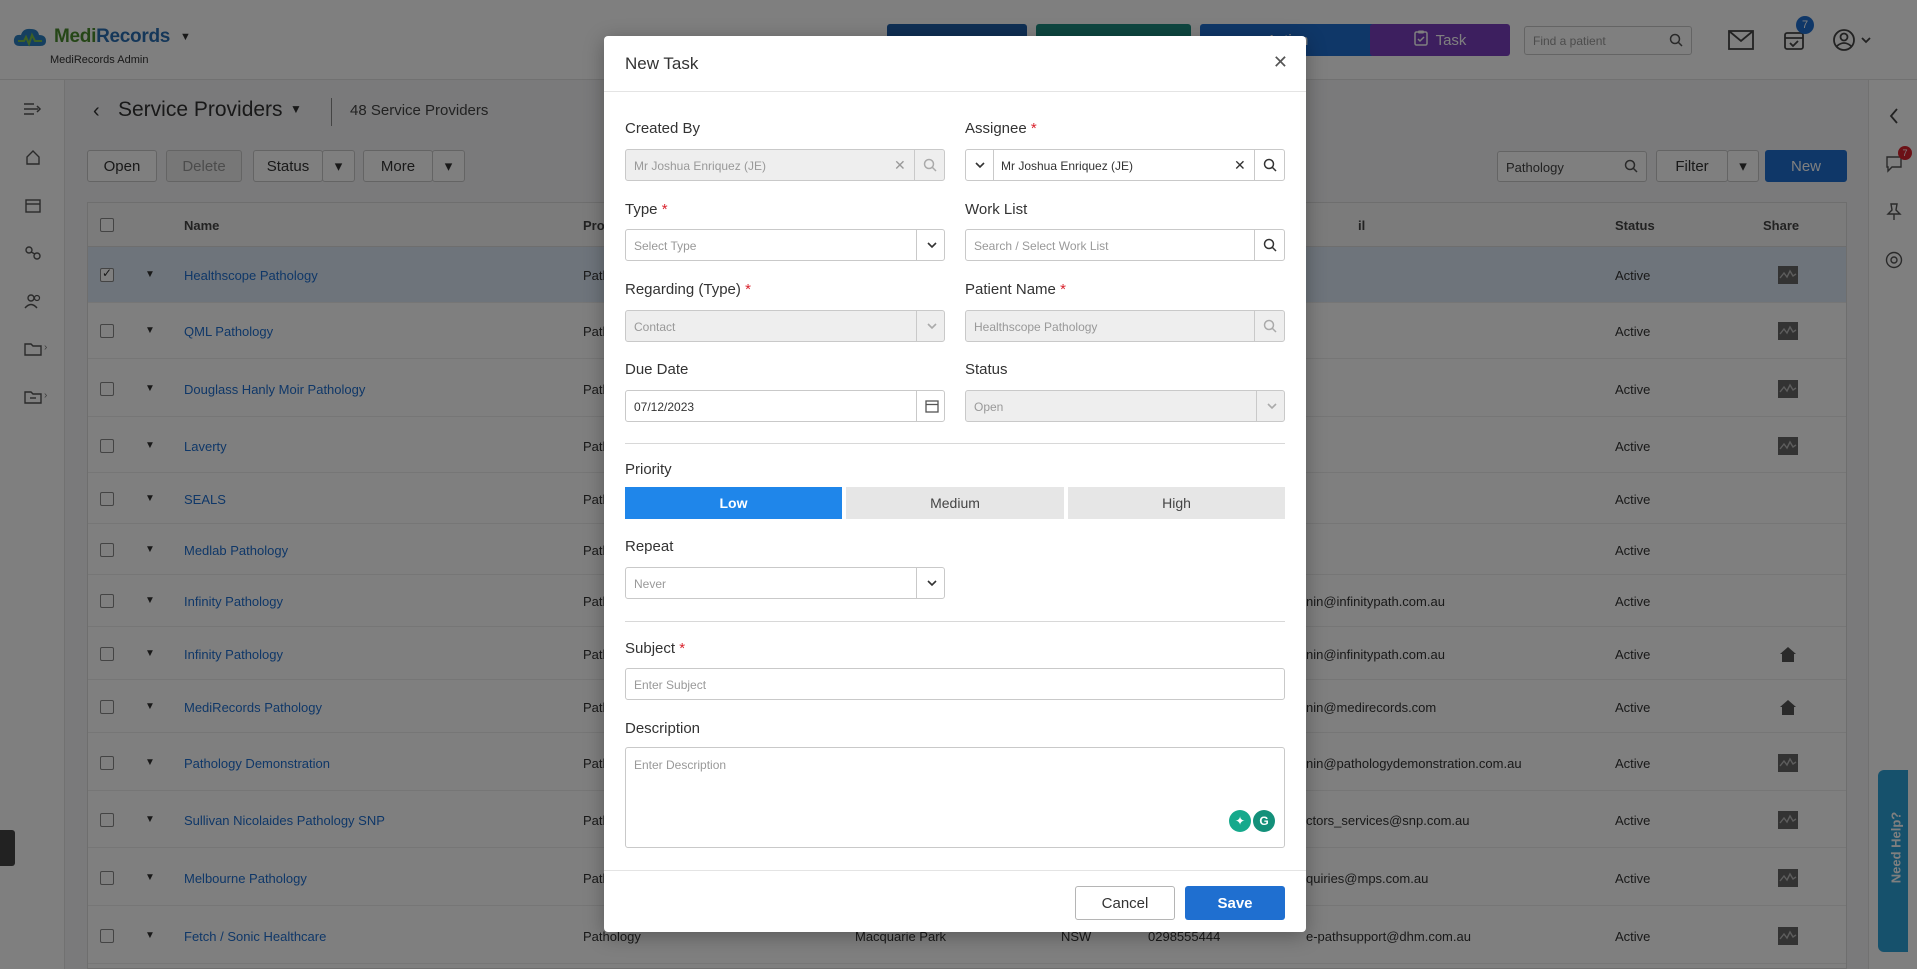 The width and height of the screenshot is (1917, 969). I want to click on status-label: Status, so click(986, 369).